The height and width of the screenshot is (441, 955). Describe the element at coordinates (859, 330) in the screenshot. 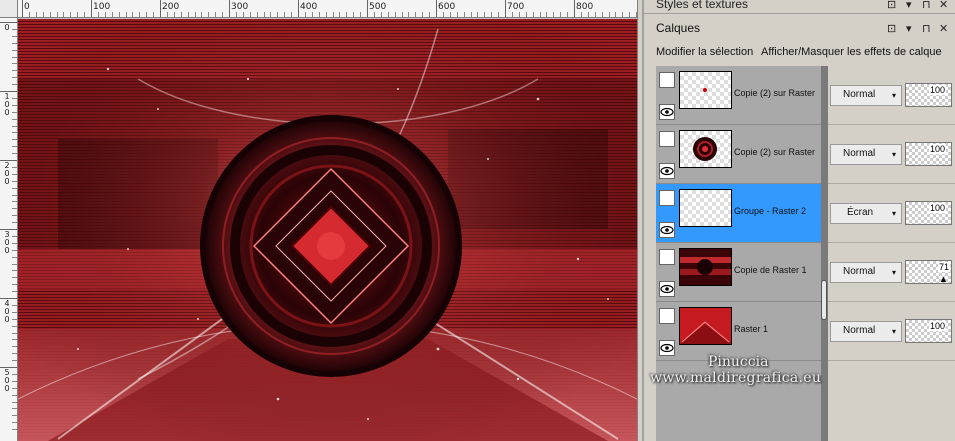

I see `blend-mode-value: Normal` at that location.